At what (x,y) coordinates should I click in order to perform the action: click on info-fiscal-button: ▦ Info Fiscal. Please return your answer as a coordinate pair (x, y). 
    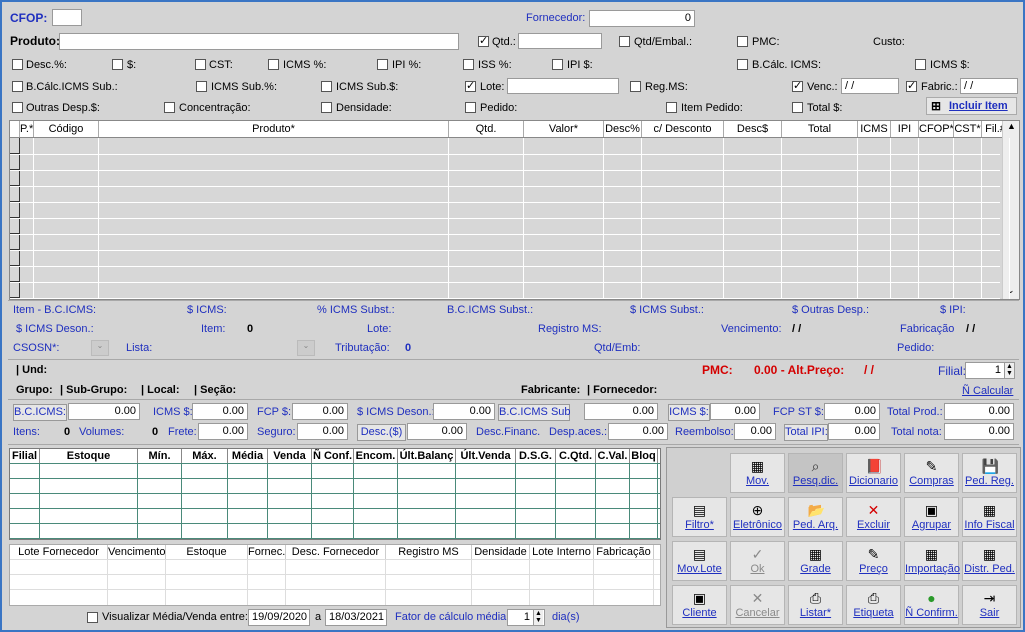
    Looking at the image, I should click on (989, 517).